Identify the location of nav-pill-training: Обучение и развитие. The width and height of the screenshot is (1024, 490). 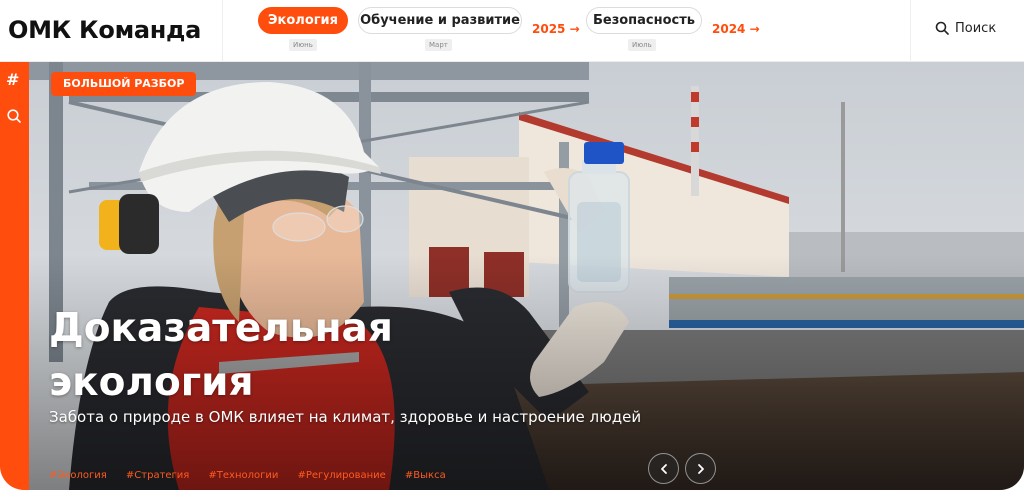
(440, 20).